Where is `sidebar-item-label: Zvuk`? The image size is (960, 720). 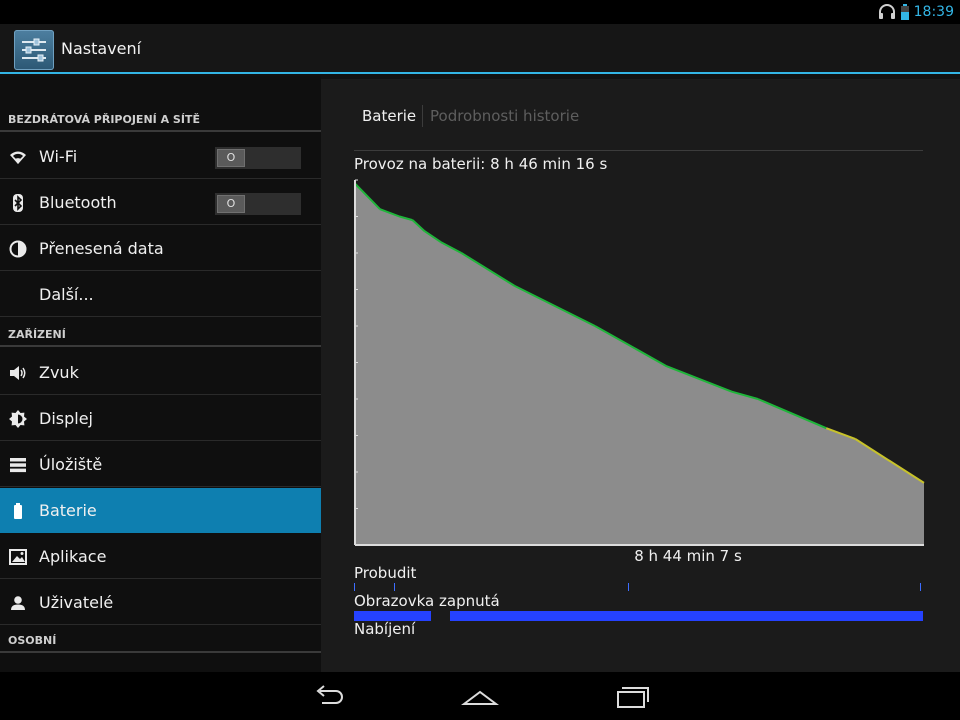
sidebar-item-label: Zvuk is located at coordinates (59, 372).